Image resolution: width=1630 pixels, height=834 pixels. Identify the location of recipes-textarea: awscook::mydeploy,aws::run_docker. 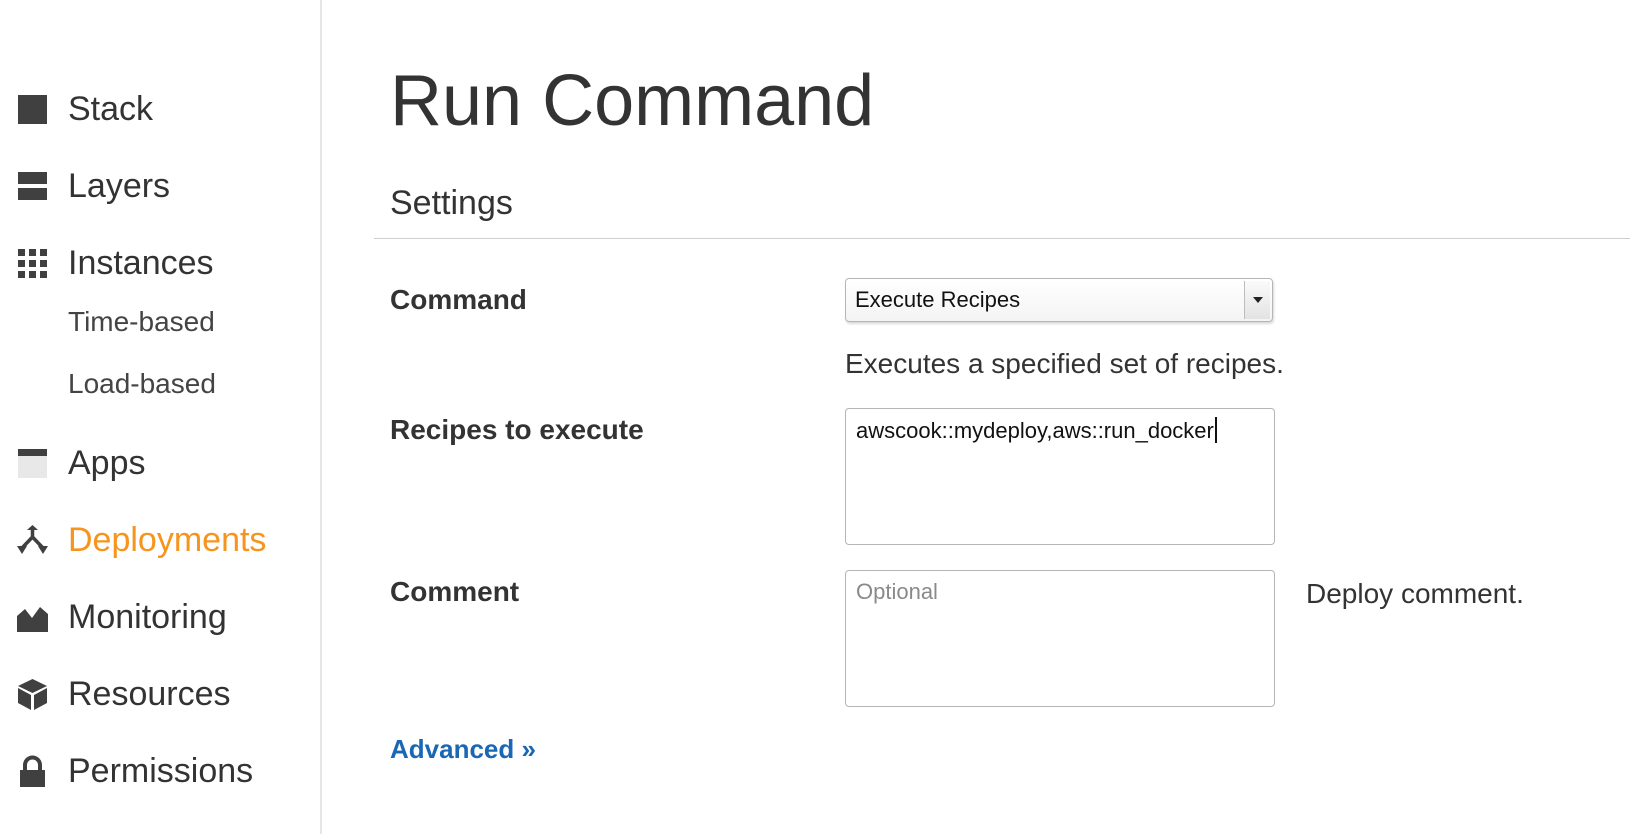
(1060, 476).